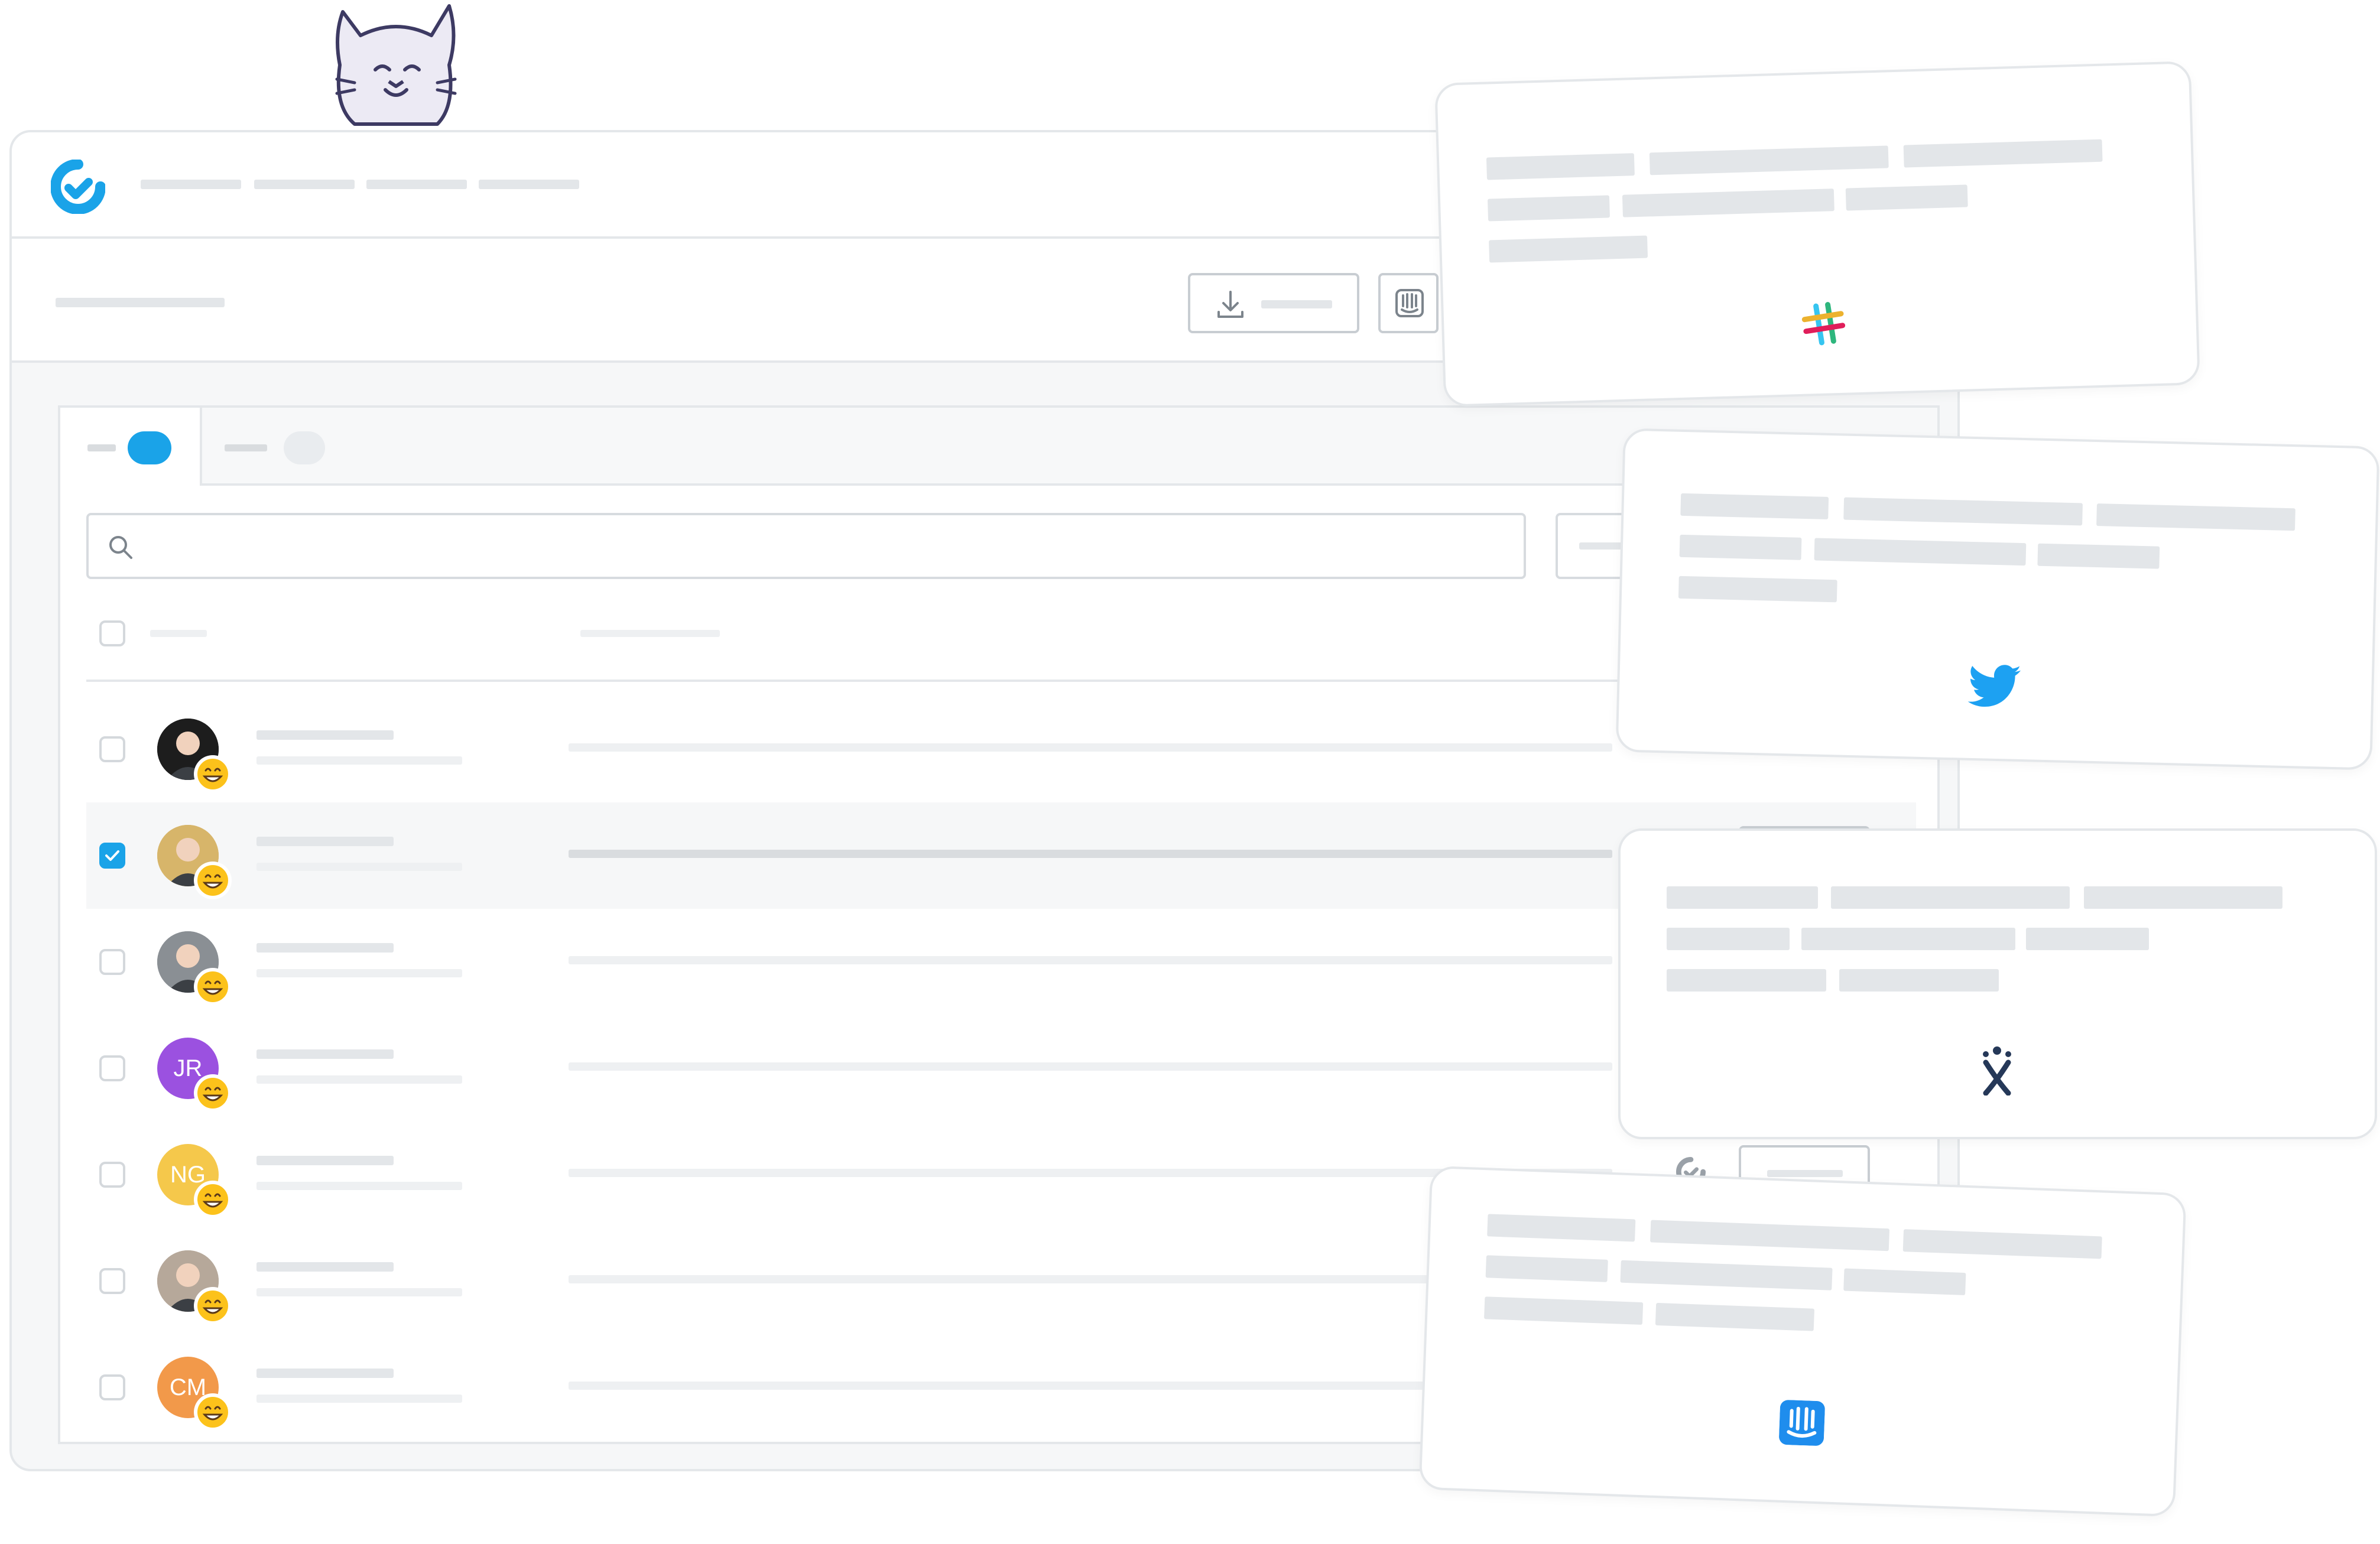 This screenshot has height=1544, width=2380. What do you see at coordinates (1230, 304) in the screenshot?
I see `download-icon` at bounding box center [1230, 304].